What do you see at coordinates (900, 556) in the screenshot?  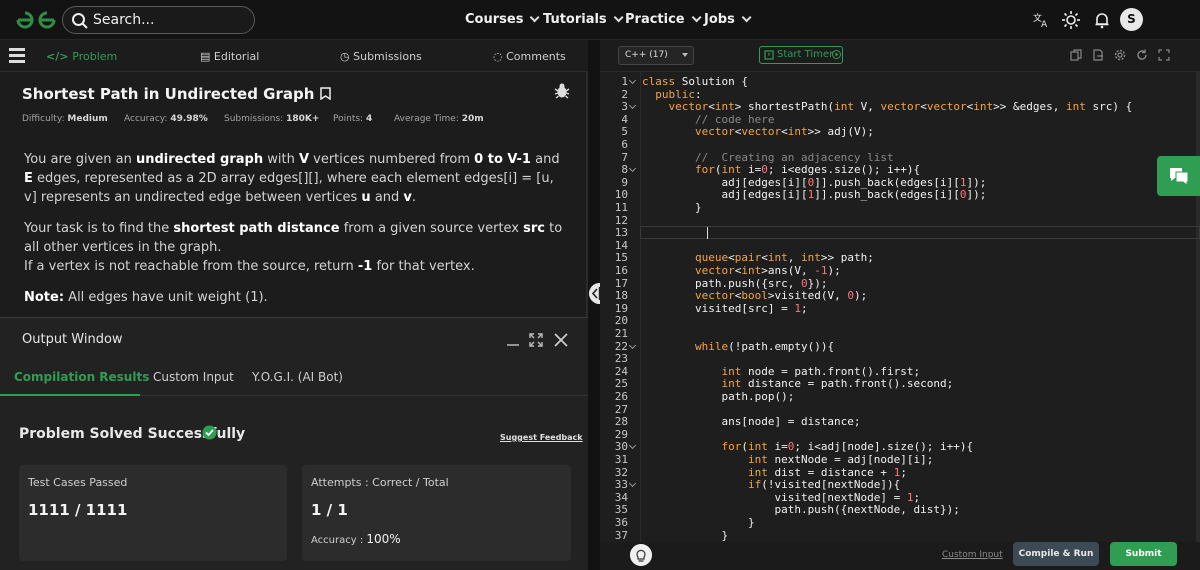 I see `editor-bottom-bar: Custom Input Compile & Run Submit` at bounding box center [900, 556].